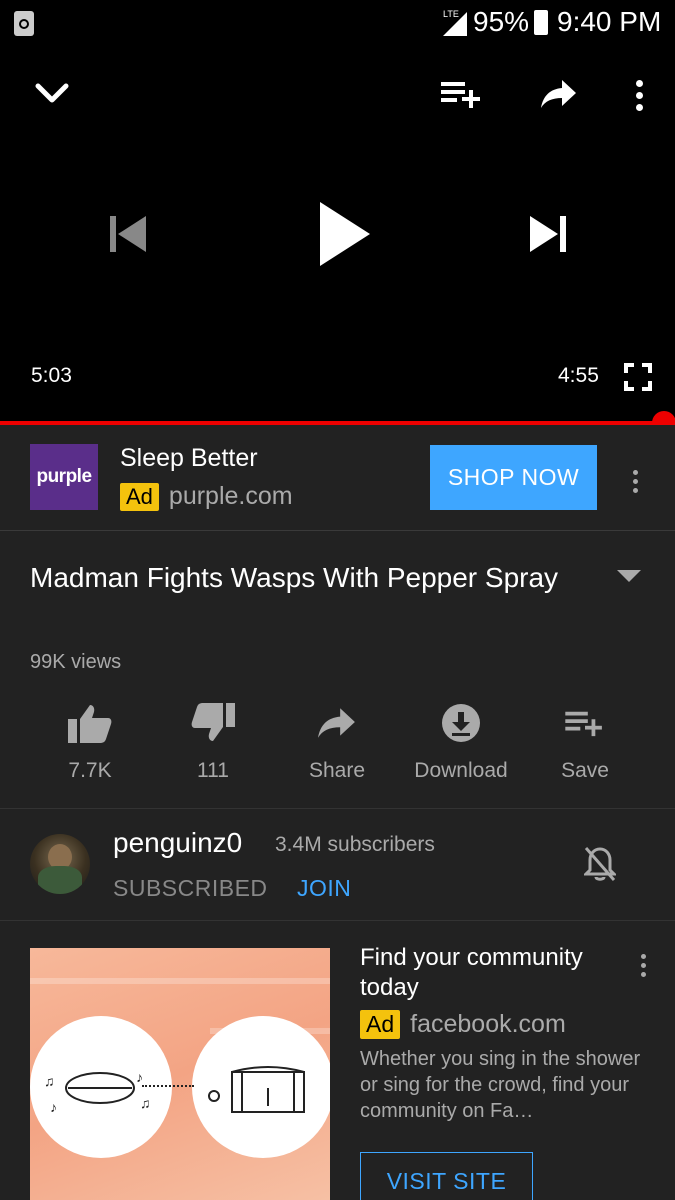  What do you see at coordinates (585, 741) in the screenshot?
I see `save-button: Save` at bounding box center [585, 741].